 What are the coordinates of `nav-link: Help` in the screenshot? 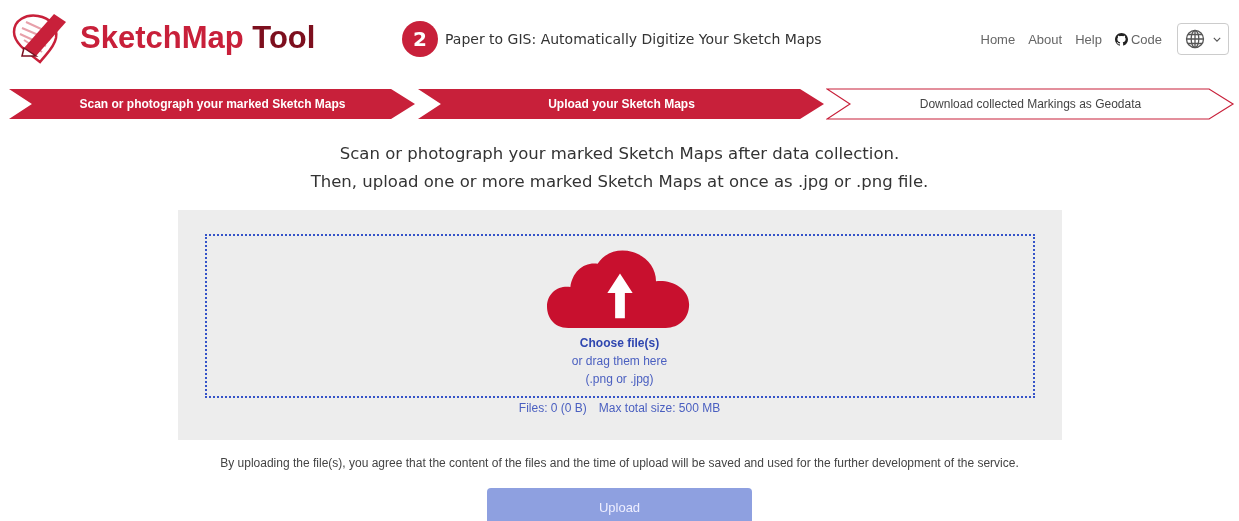 It's located at (1088, 39).